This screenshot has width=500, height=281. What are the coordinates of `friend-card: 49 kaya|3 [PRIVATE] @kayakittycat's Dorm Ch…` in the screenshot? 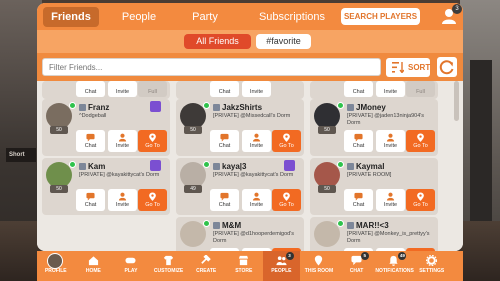 It's located at (240, 186).